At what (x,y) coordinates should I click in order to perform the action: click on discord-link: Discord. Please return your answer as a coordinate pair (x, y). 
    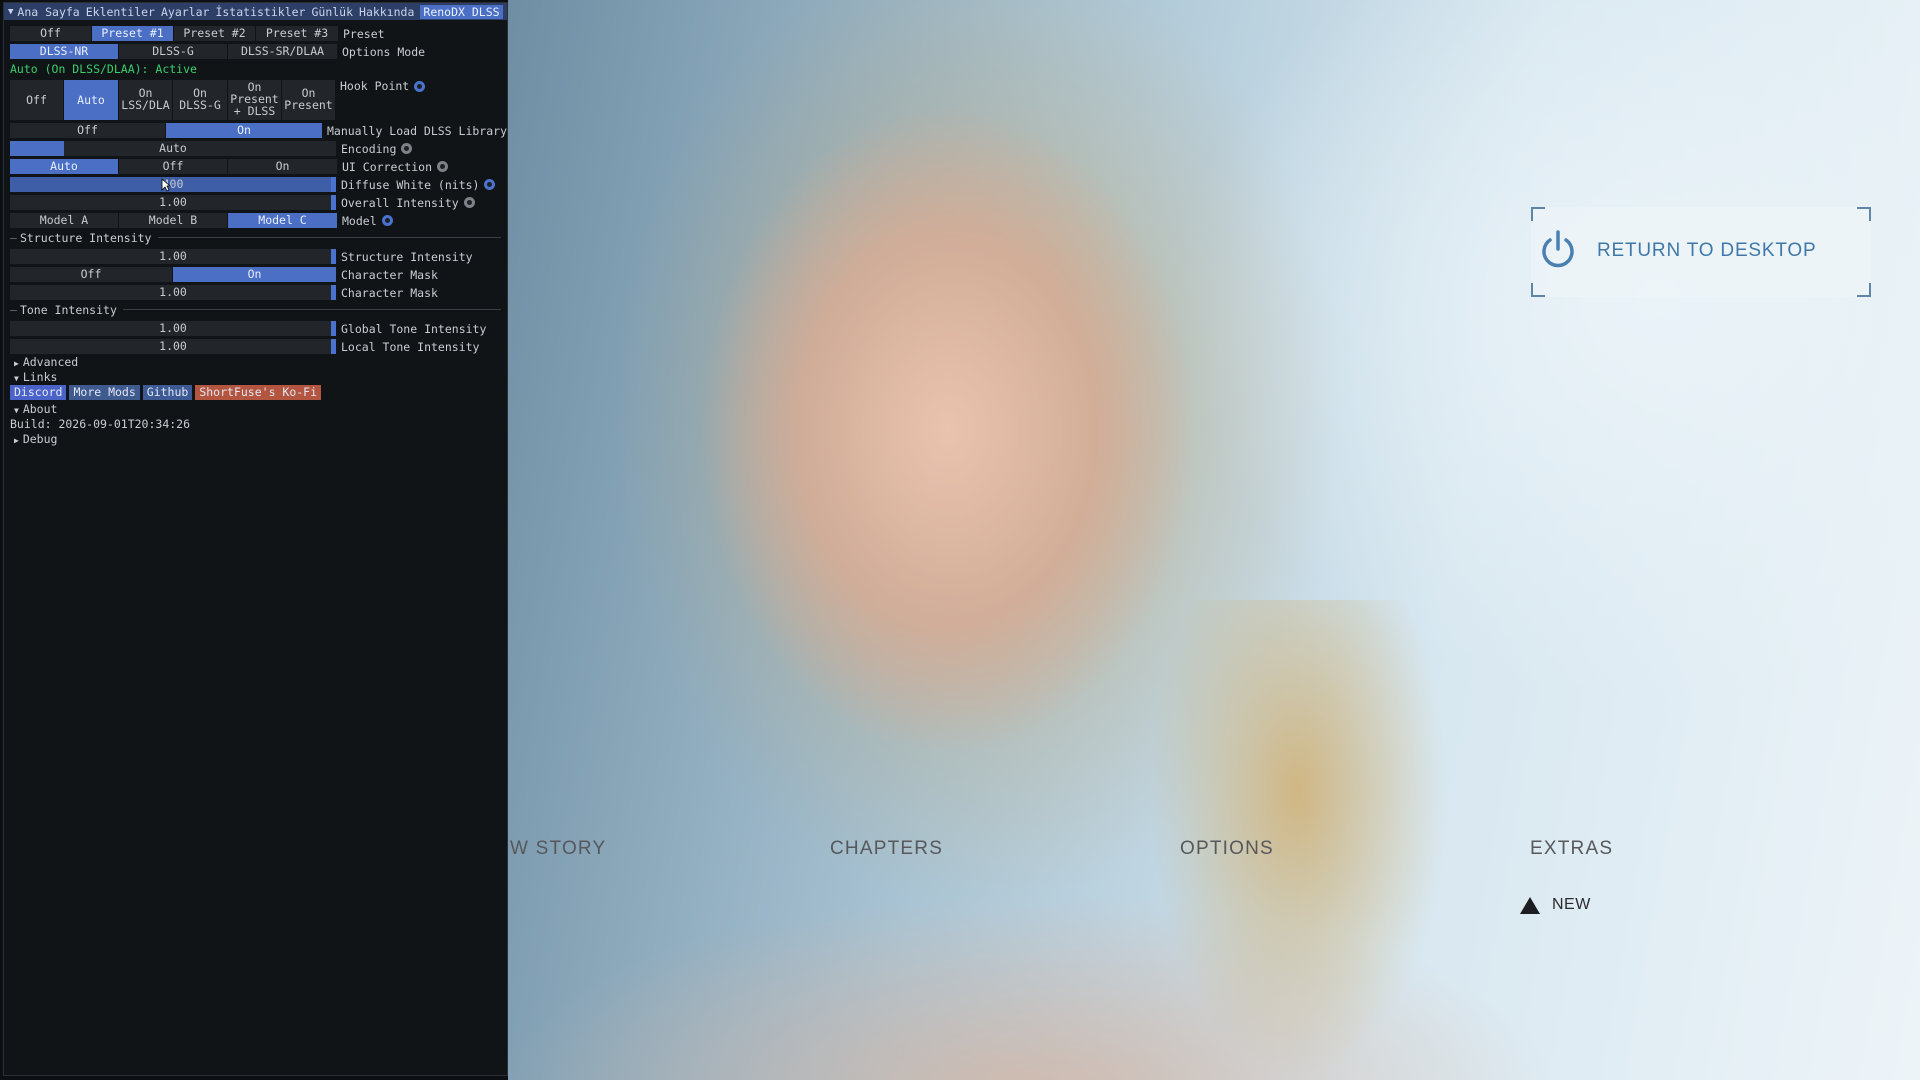
    Looking at the image, I should click on (38, 392).